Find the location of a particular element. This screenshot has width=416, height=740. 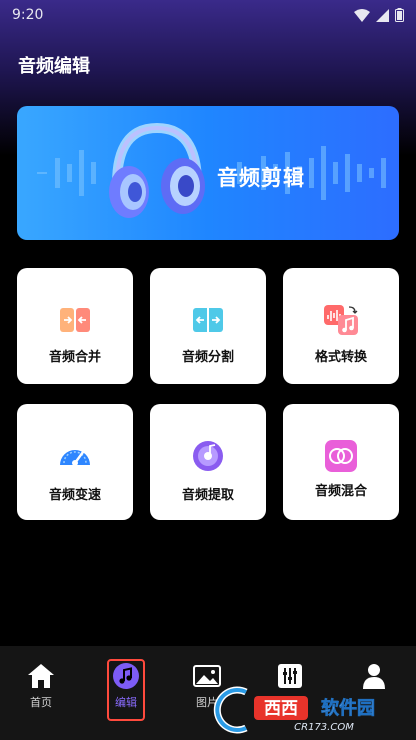

tool-label: 音频分割 is located at coordinates (207, 357).